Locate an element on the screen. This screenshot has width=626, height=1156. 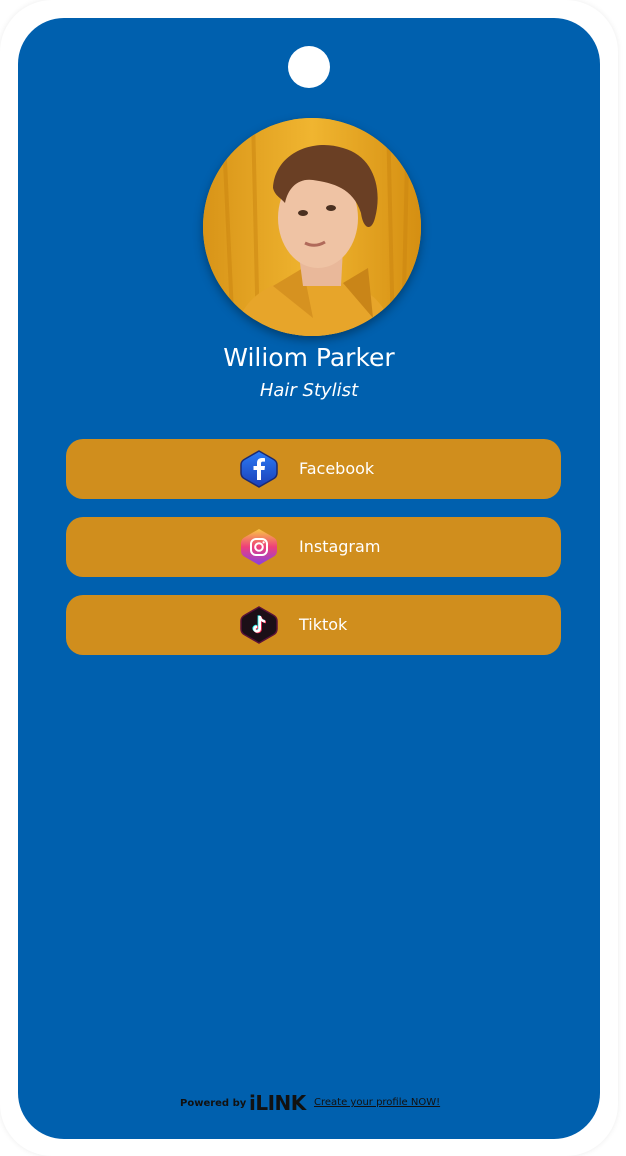
create-profile-link: Create your profile NOW! is located at coordinates (377, 1102).